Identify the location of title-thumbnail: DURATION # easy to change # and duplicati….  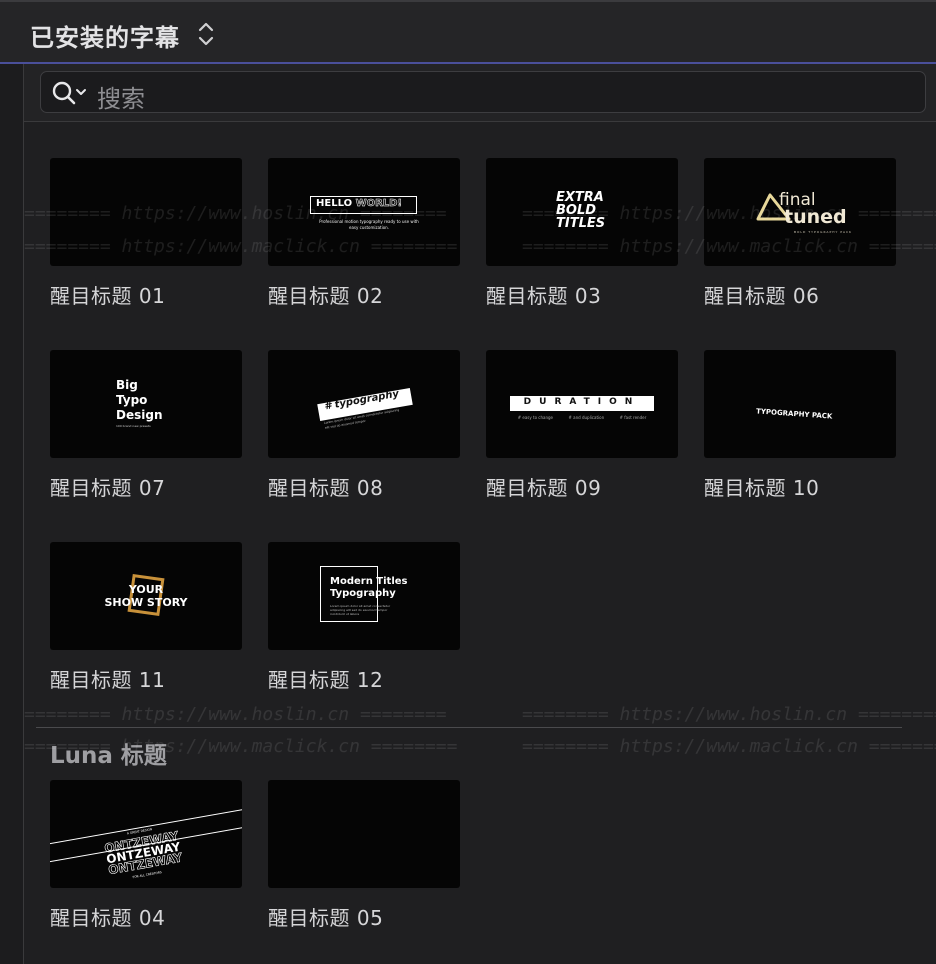
(582, 404).